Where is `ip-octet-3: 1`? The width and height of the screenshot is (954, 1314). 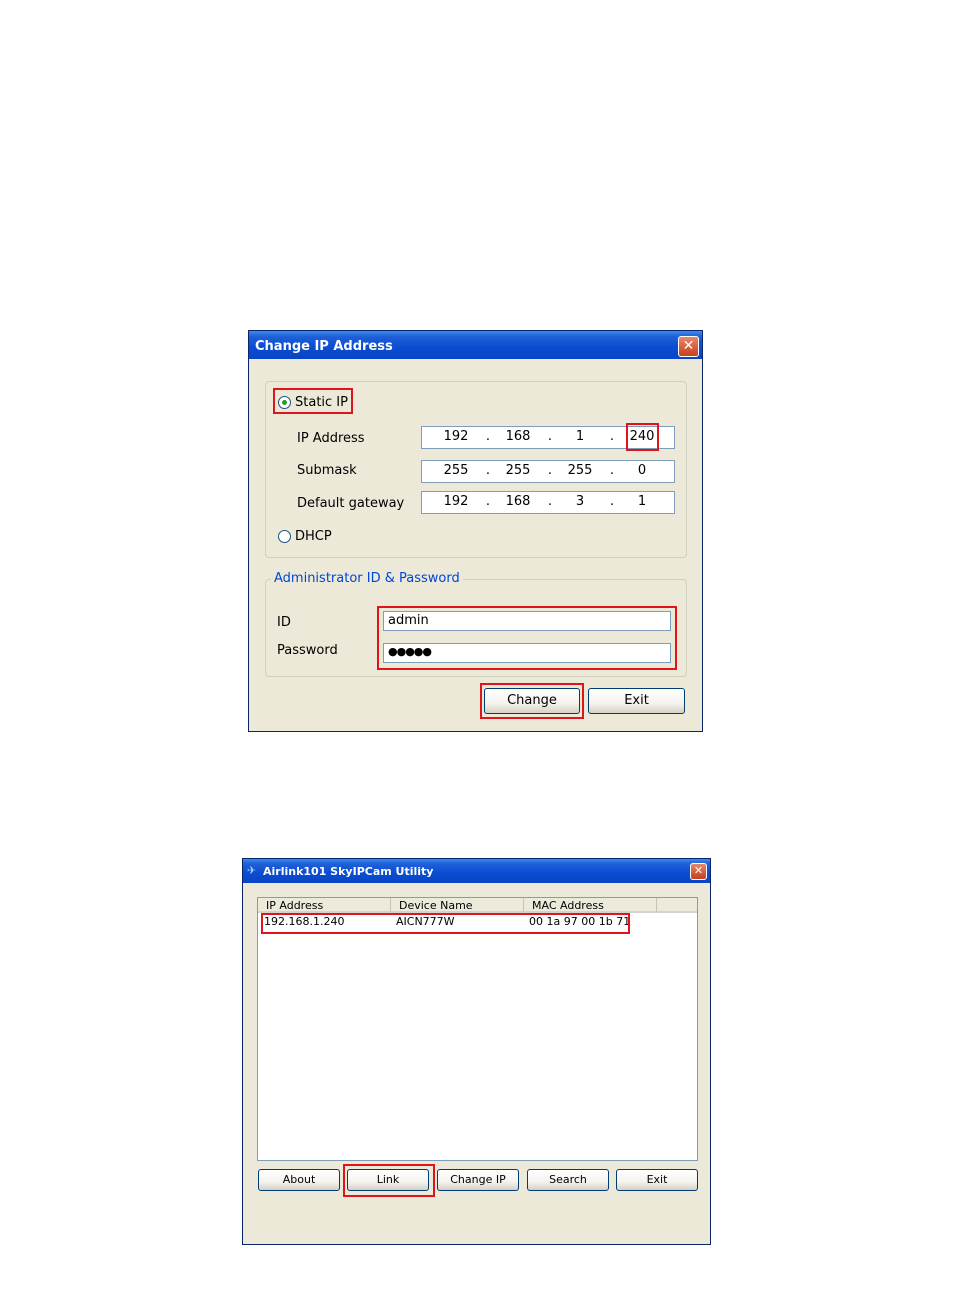 ip-octet-3: 1 is located at coordinates (580, 436).